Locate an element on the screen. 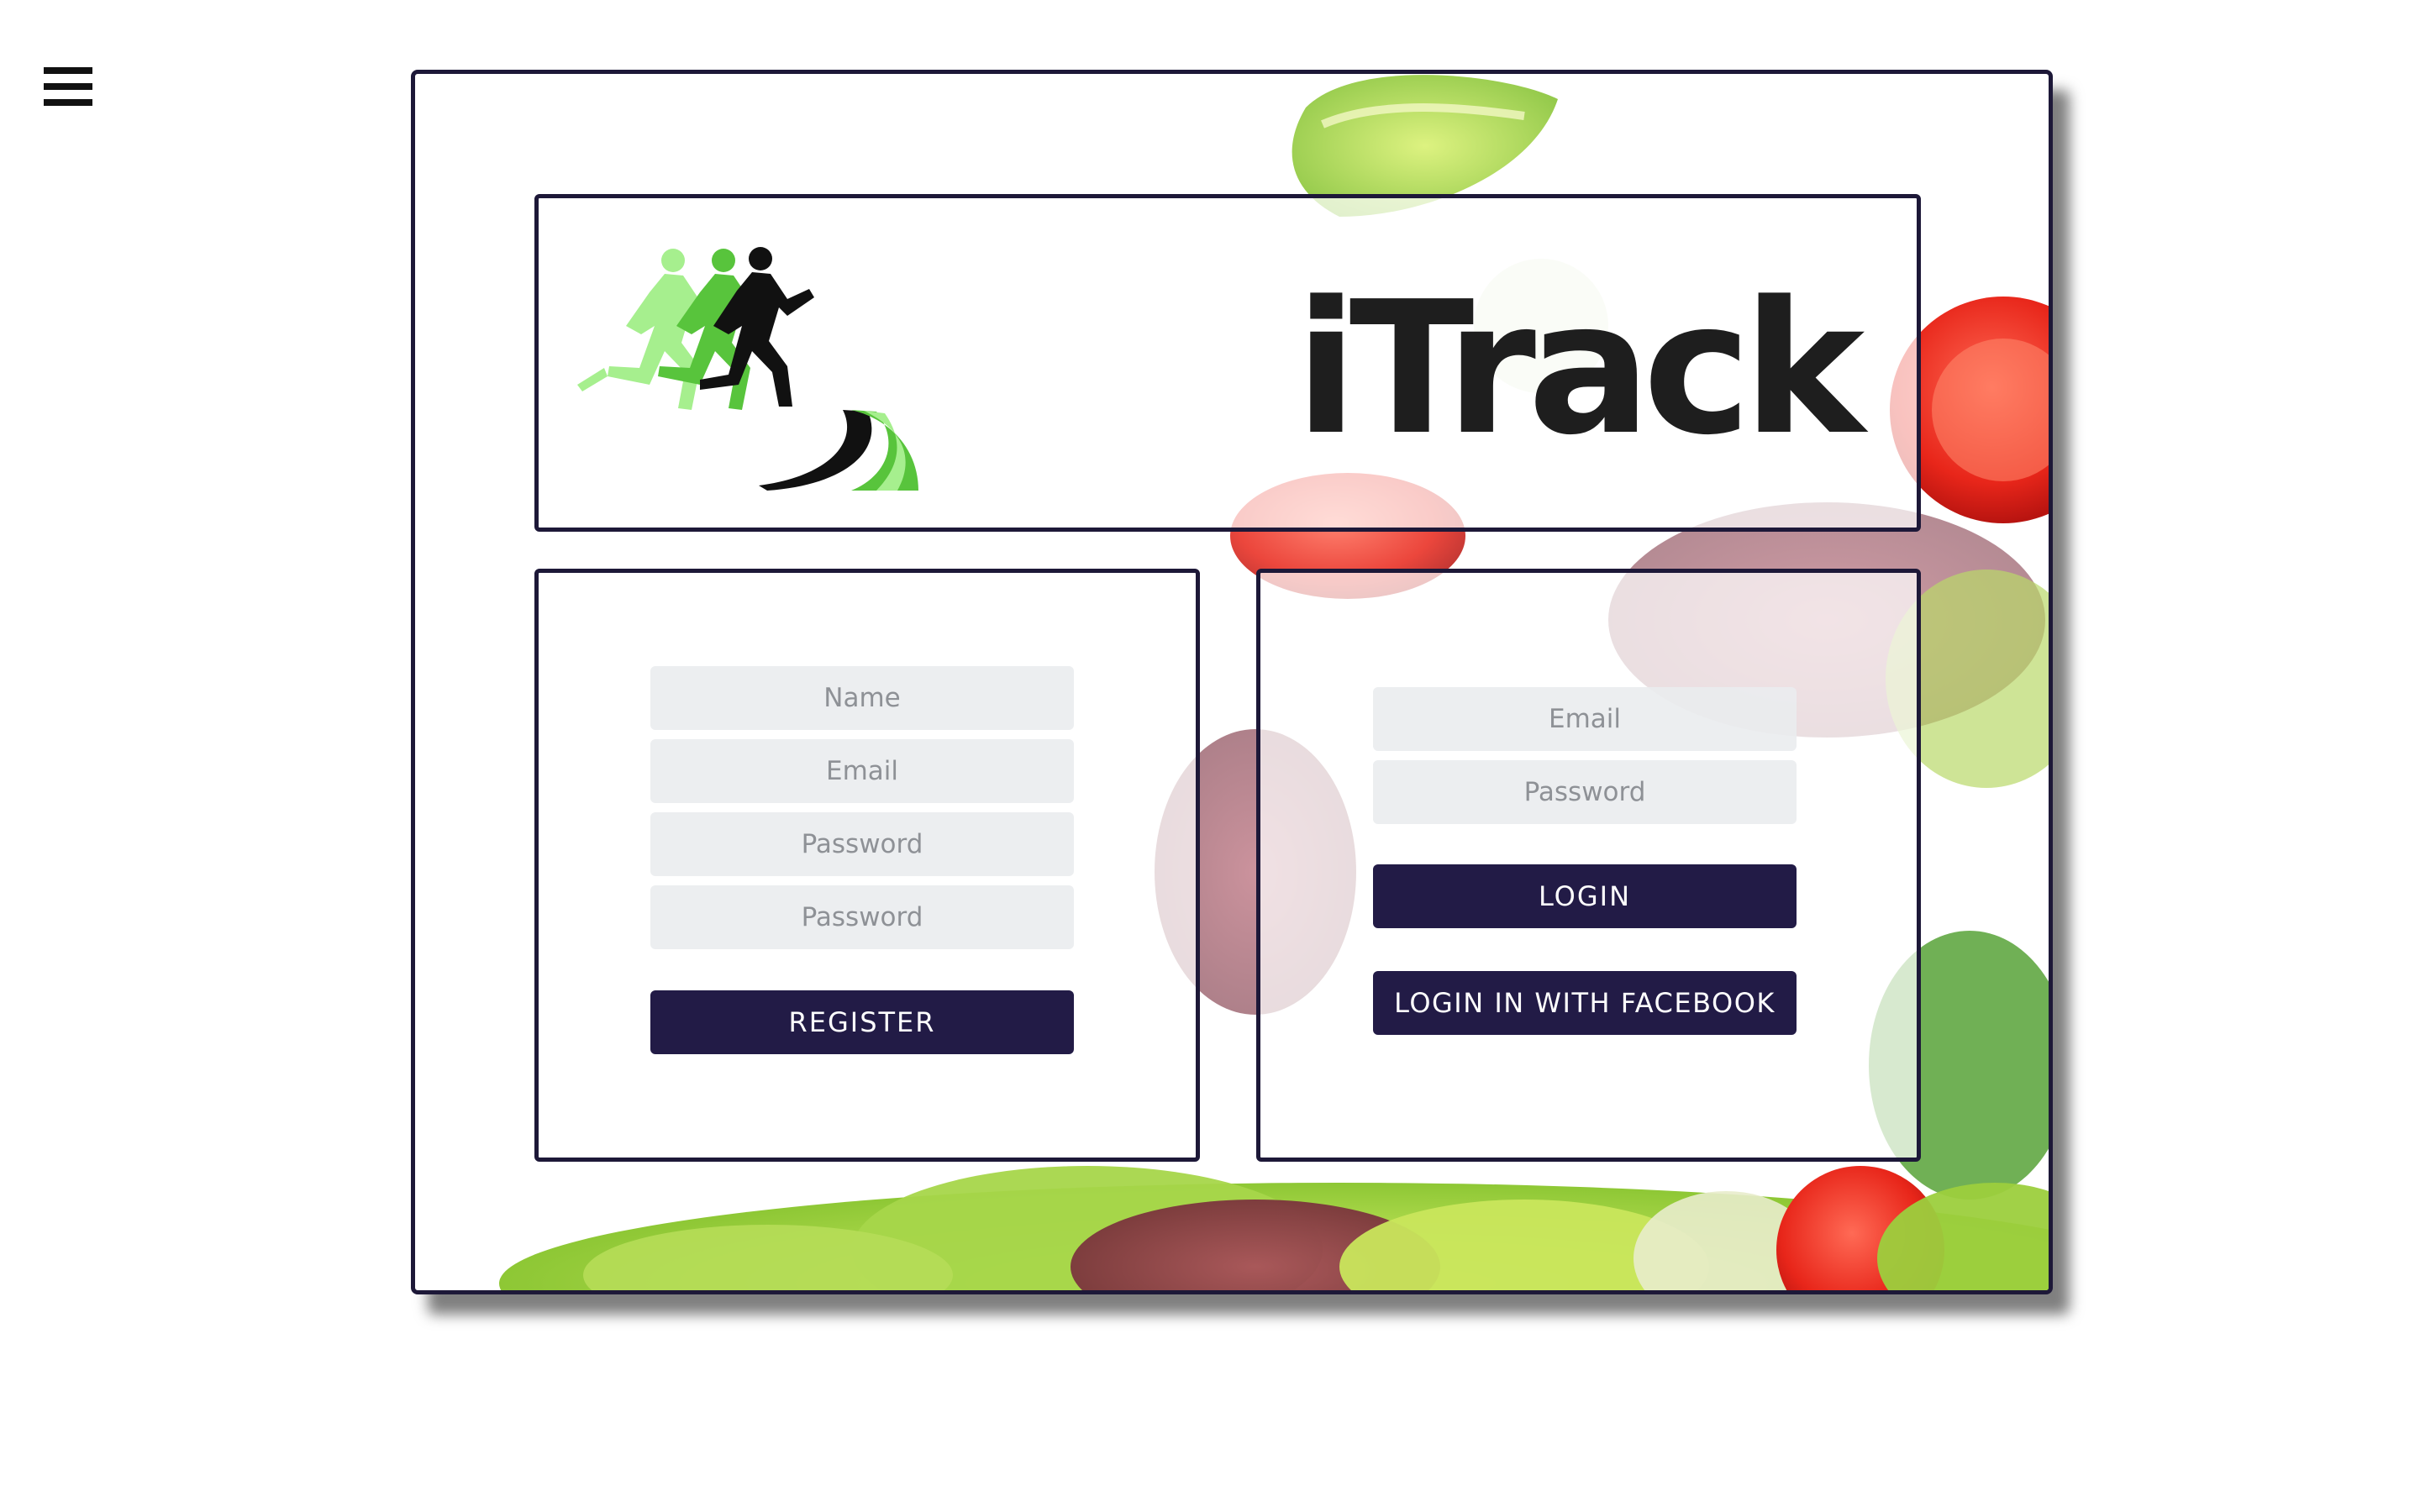 This screenshot has width=2420, height=1512. brand-title: iTrack is located at coordinates (1580, 369).